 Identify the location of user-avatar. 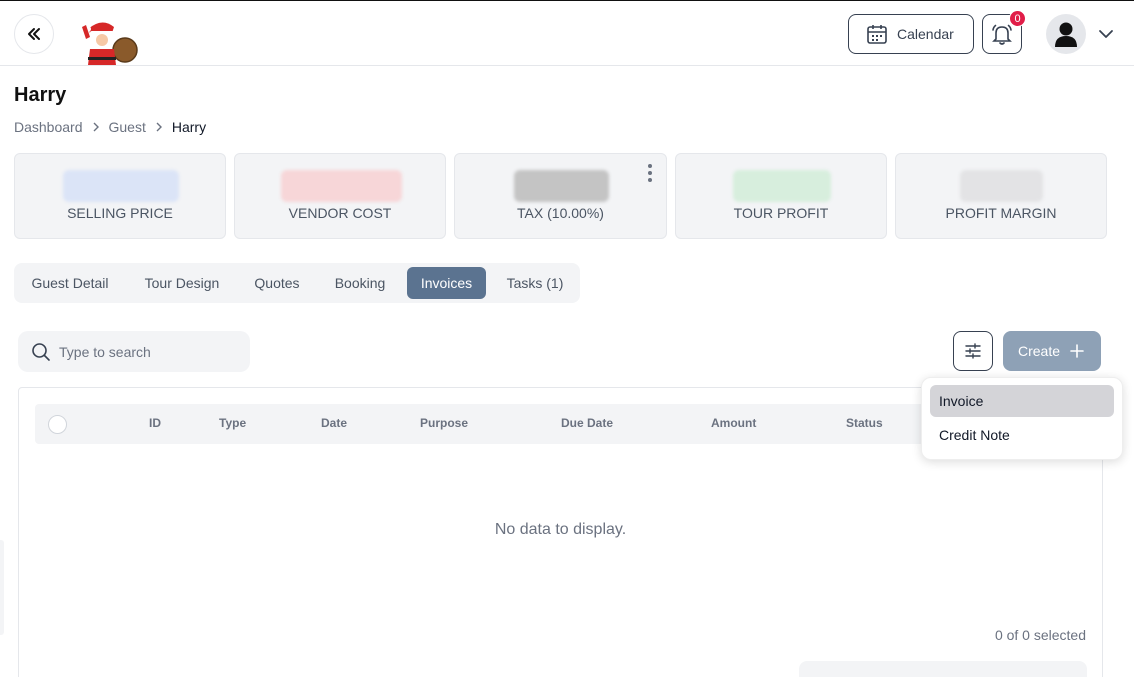
(1066, 34).